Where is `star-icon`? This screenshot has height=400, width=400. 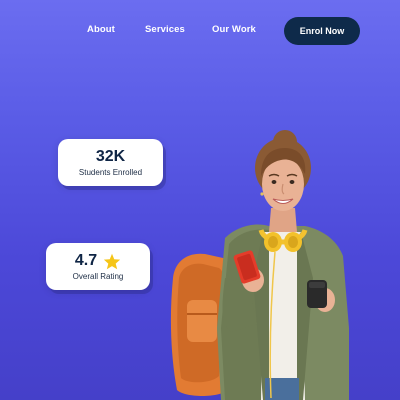 star-icon is located at coordinates (112, 261).